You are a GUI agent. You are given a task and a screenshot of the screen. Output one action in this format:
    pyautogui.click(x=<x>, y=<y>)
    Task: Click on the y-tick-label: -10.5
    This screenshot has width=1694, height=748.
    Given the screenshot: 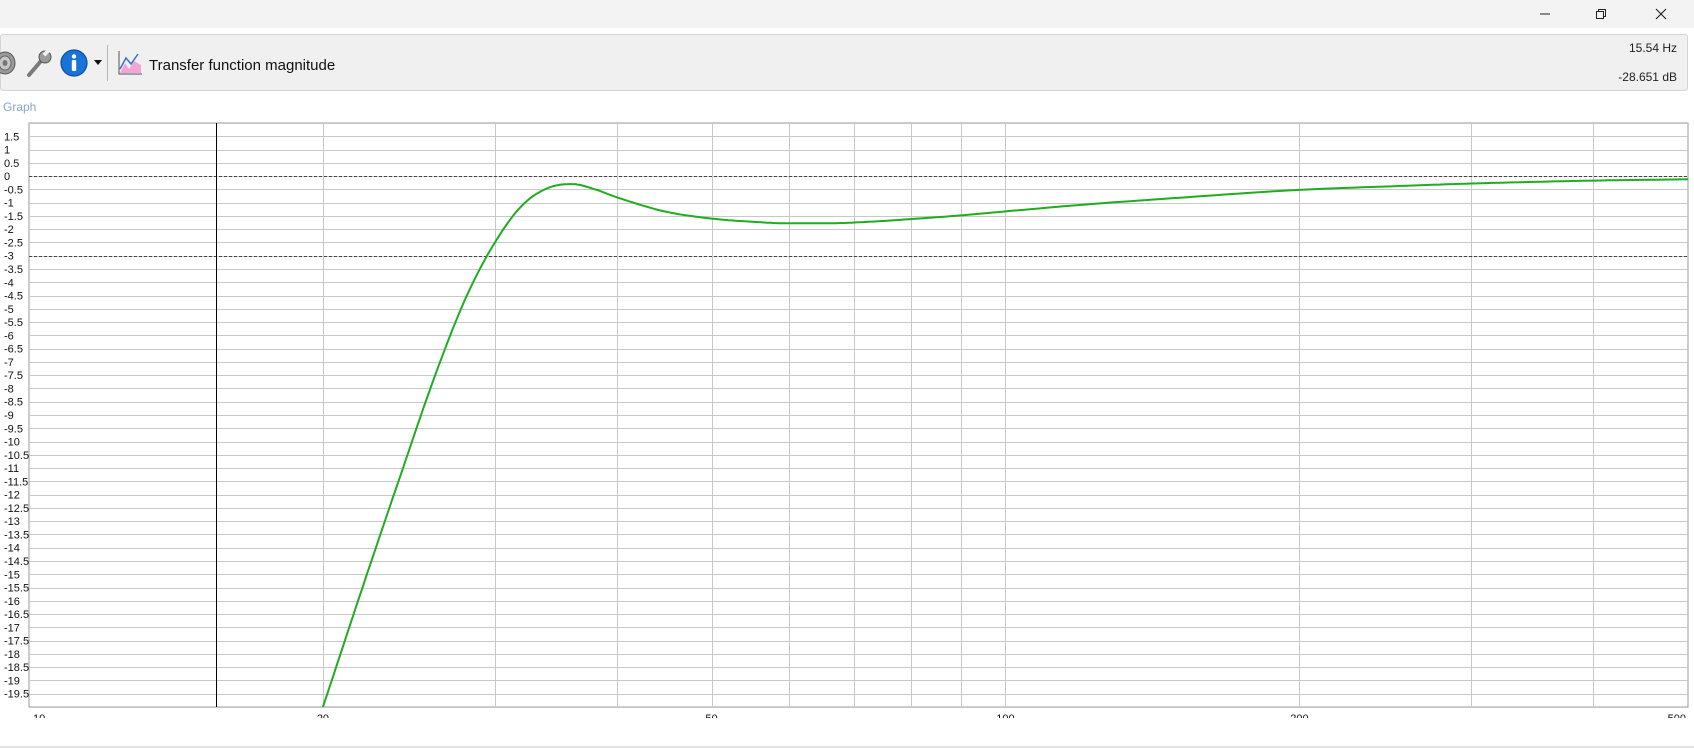 What is the action you would take?
    pyautogui.click(x=16, y=456)
    